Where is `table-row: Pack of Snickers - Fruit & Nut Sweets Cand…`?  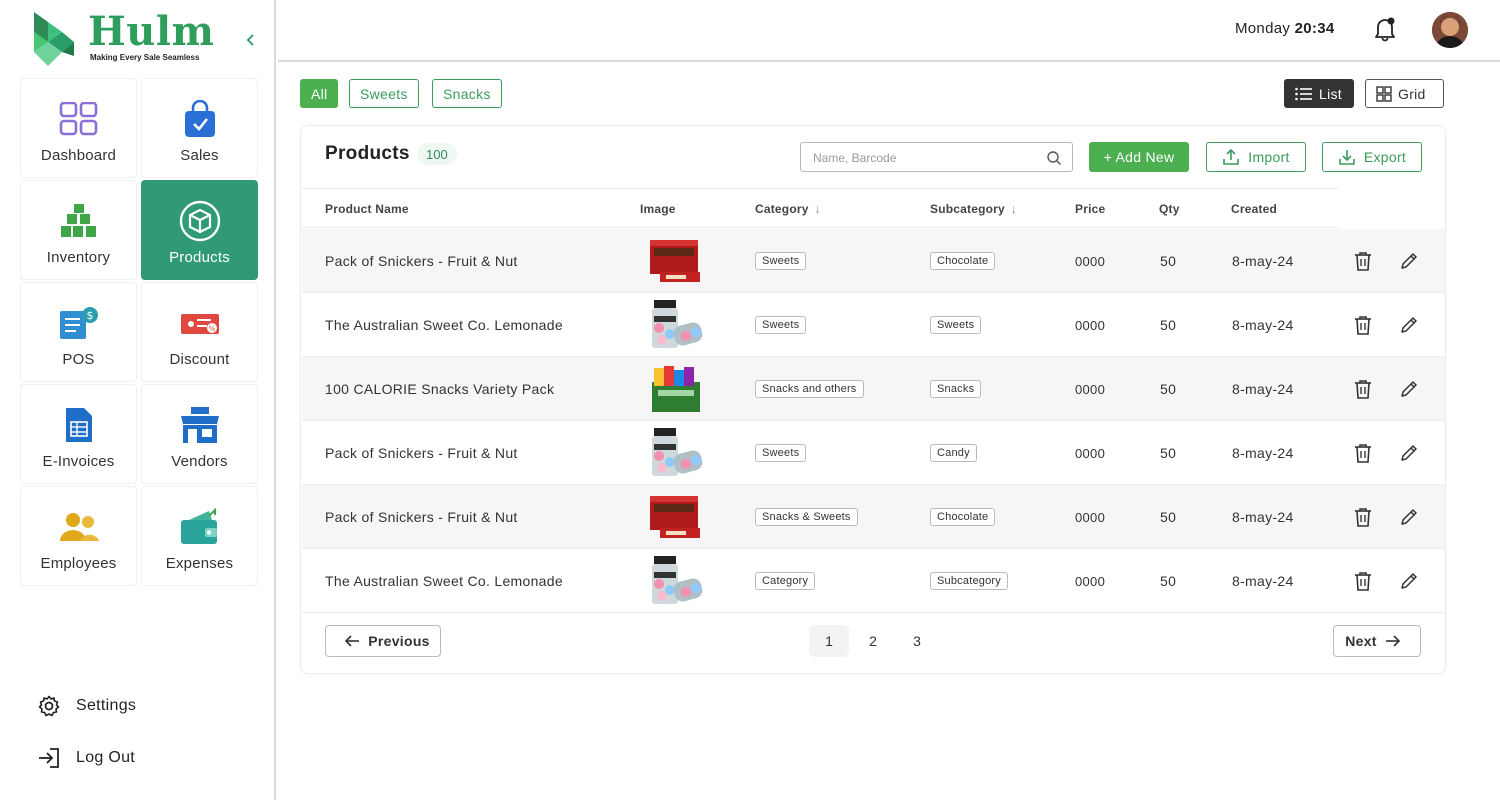
table-row: Pack of Snickers - Fruit & Nut Sweets Cand… is located at coordinates (873, 453).